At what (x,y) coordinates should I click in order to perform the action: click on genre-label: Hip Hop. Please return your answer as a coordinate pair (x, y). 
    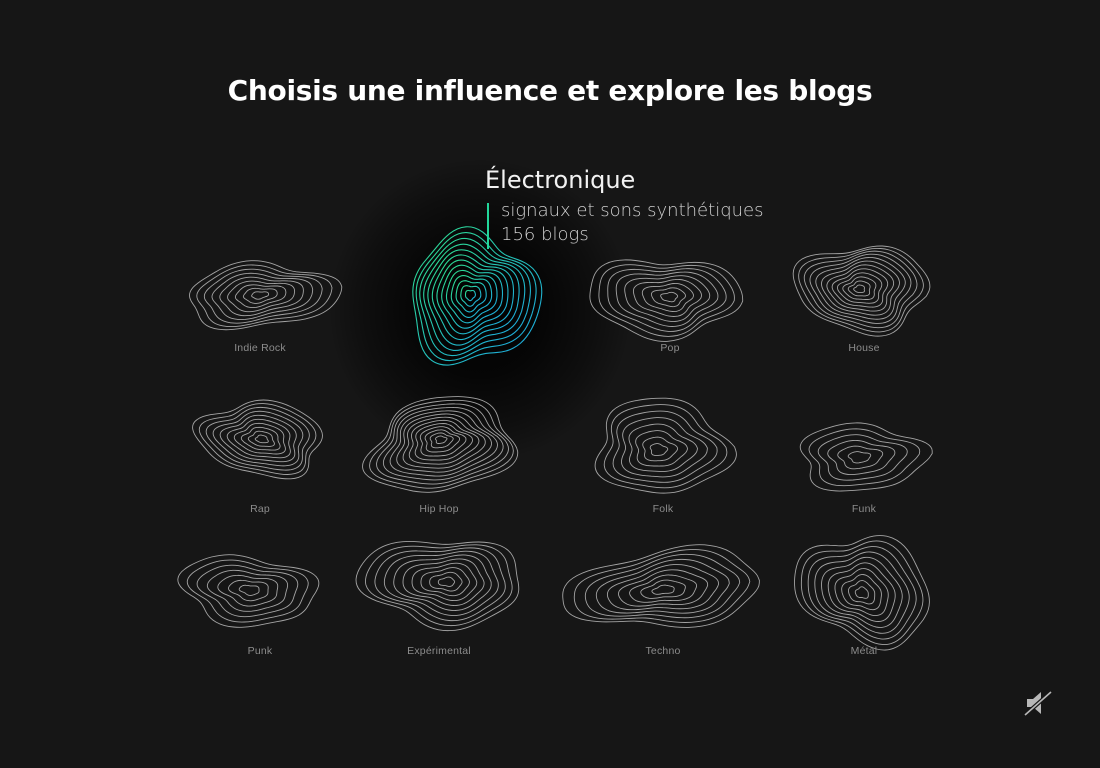
    Looking at the image, I should click on (439, 509).